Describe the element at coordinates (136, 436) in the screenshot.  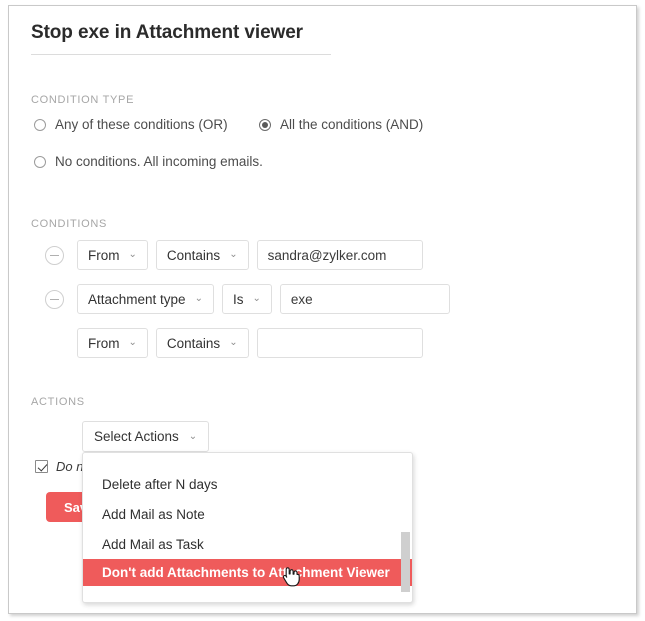
I see `select-actions-label: Select Actions` at that location.